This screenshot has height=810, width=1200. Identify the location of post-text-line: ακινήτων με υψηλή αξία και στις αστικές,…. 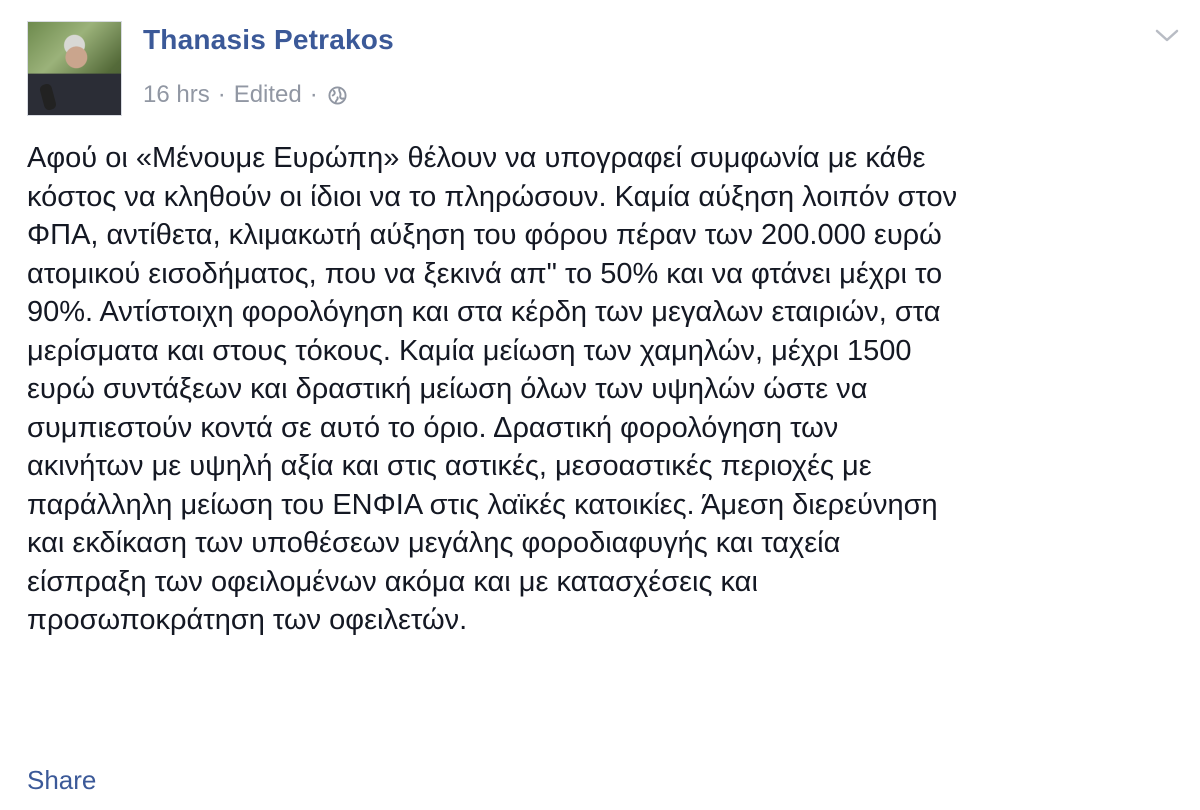
(449, 466).